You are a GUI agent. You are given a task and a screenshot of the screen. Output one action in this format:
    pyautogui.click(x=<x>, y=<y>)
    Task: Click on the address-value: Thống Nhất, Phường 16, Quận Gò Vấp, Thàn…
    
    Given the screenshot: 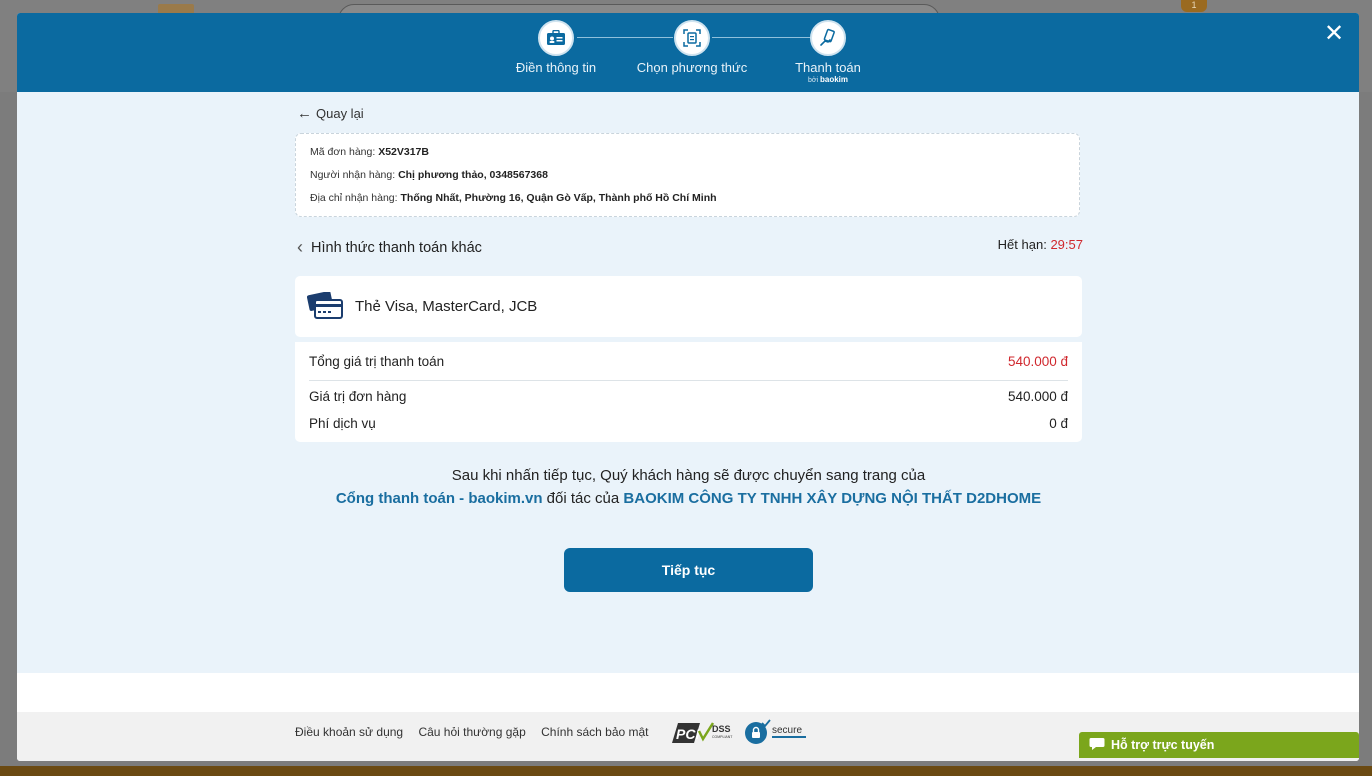 What is the action you would take?
    pyautogui.click(x=558, y=198)
    